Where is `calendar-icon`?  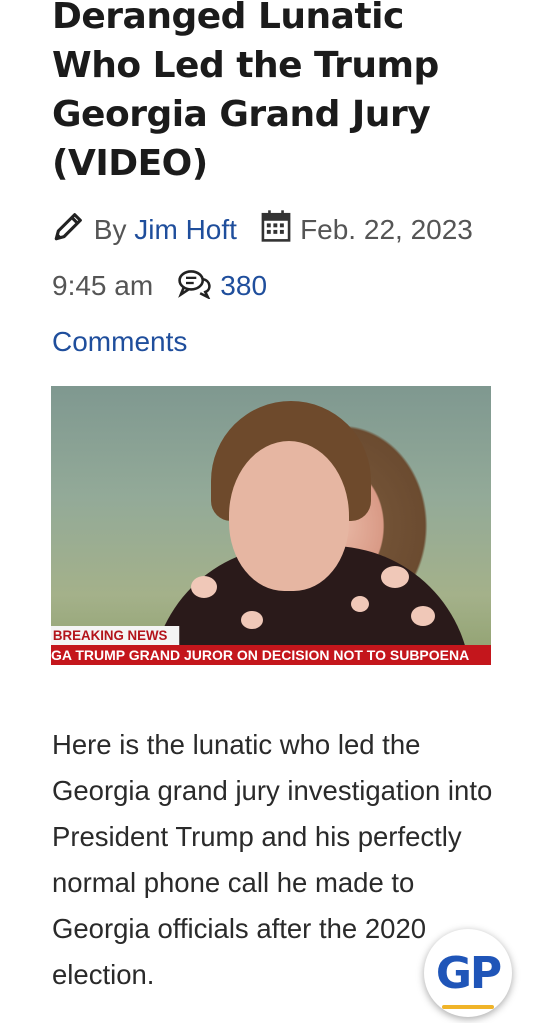
calendar-icon is located at coordinates (276, 234).